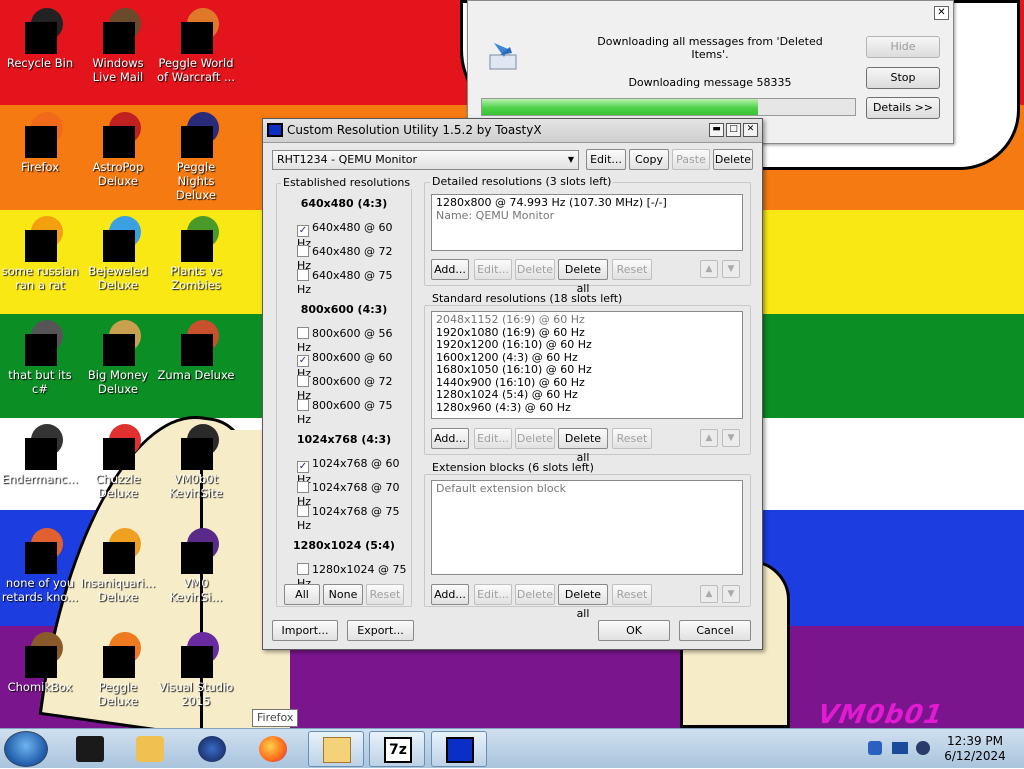 The image size is (1024, 769). Describe the element at coordinates (587, 370) in the screenshot. I see `list-item: 1680x1050 (16:10) @ 60 Hz` at that location.